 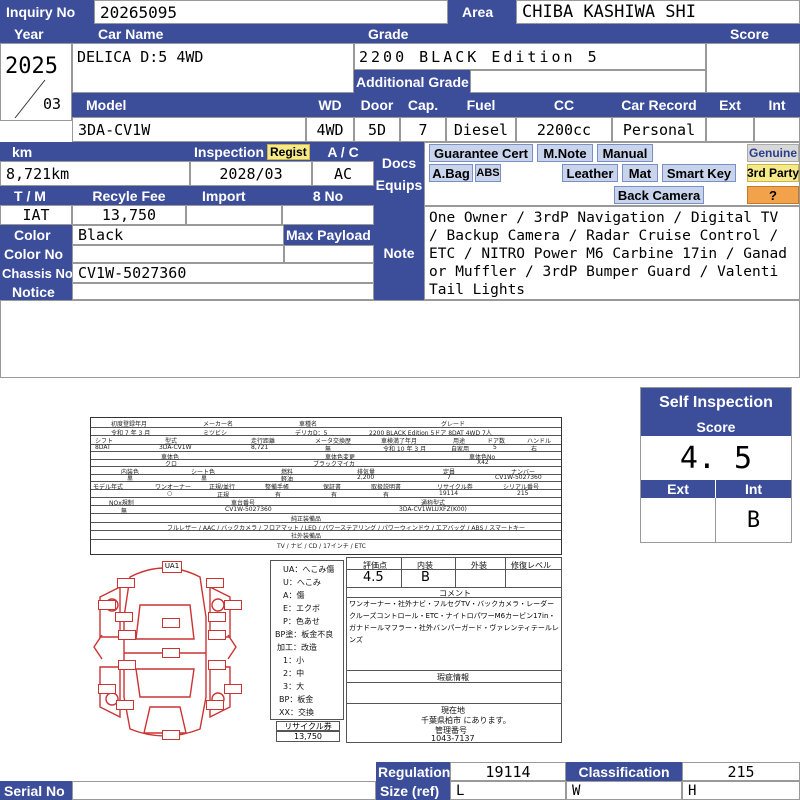 I want to click on year-label: Year, so click(x=36, y=33).